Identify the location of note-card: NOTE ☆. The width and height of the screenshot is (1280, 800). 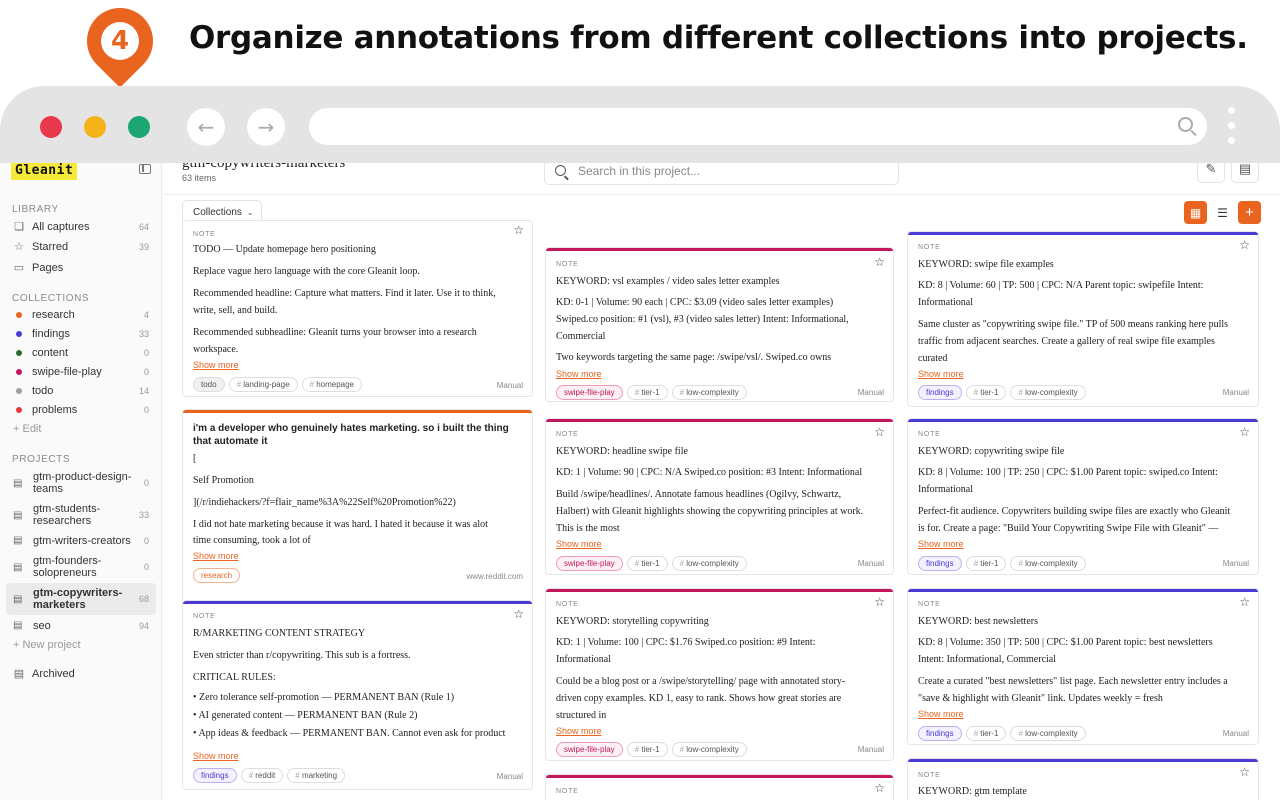
(719, 787).